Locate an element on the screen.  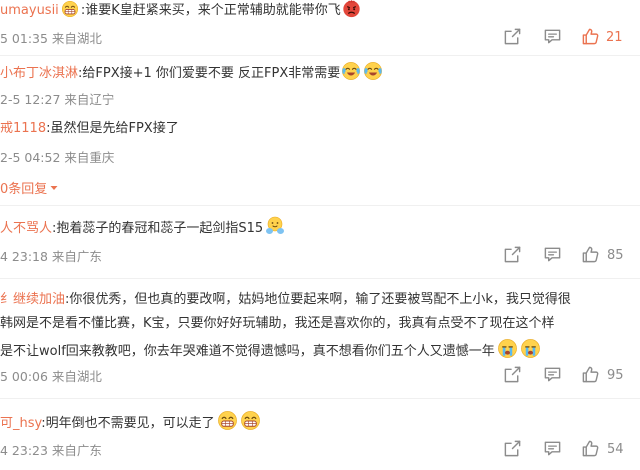
chevron-down-icon is located at coordinates (54, 188).